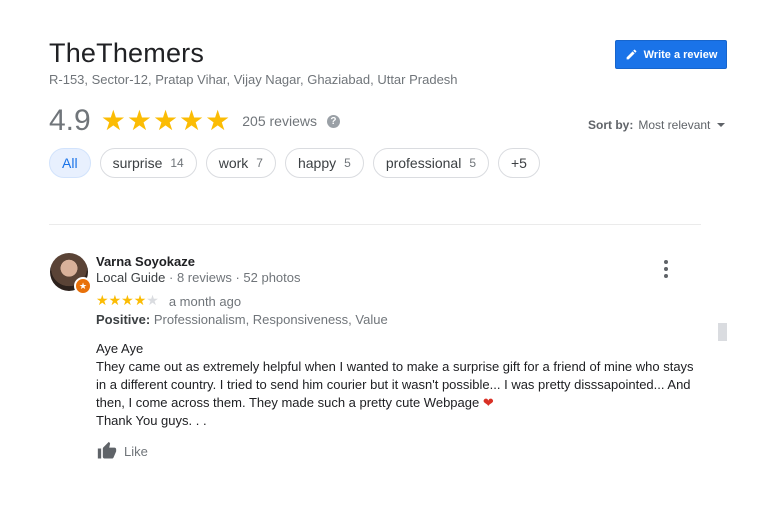 The width and height of the screenshot is (777, 526). What do you see at coordinates (70, 120) in the screenshot?
I see `average-rating: 4.9` at bounding box center [70, 120].